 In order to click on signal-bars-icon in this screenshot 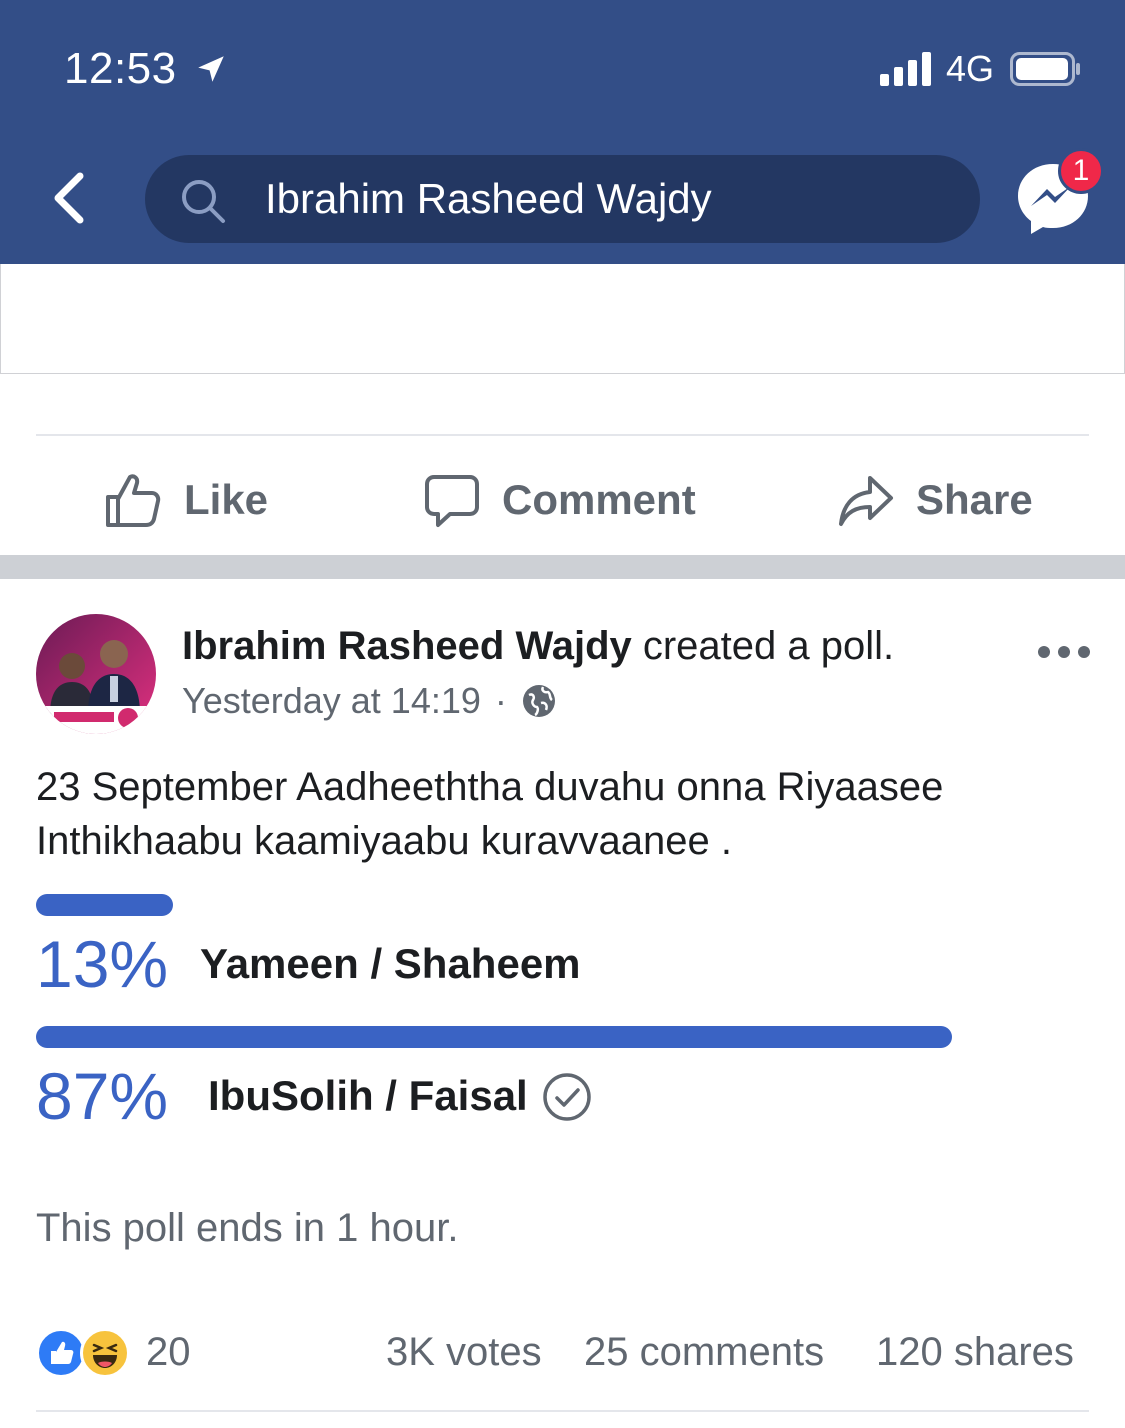, I will do `click(905, 69)`.